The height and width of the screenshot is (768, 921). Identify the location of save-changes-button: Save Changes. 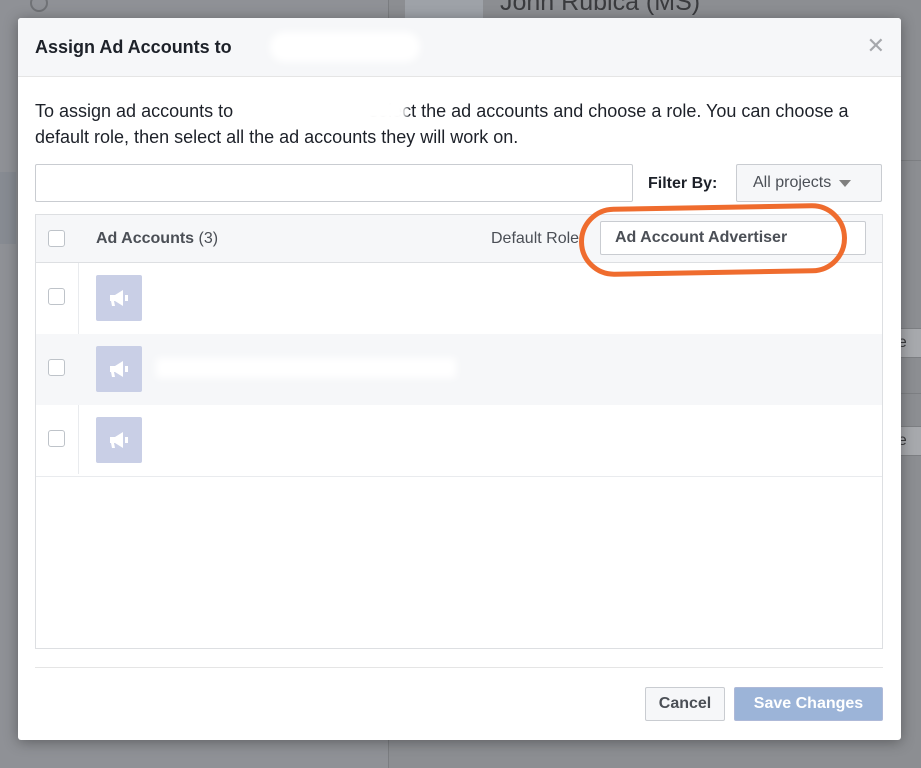
(808, 704).